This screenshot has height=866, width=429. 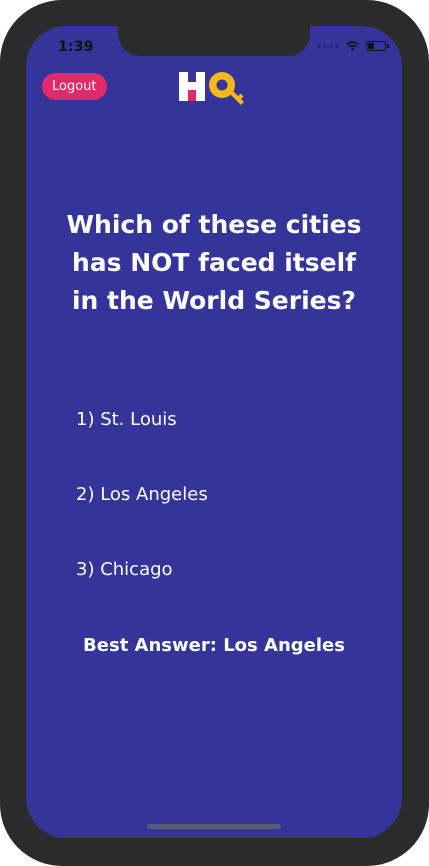 What do you see at coordinates (76, 47) in the screenshot?
I see `status-time: 1:39` at bounding box center [76, 47].